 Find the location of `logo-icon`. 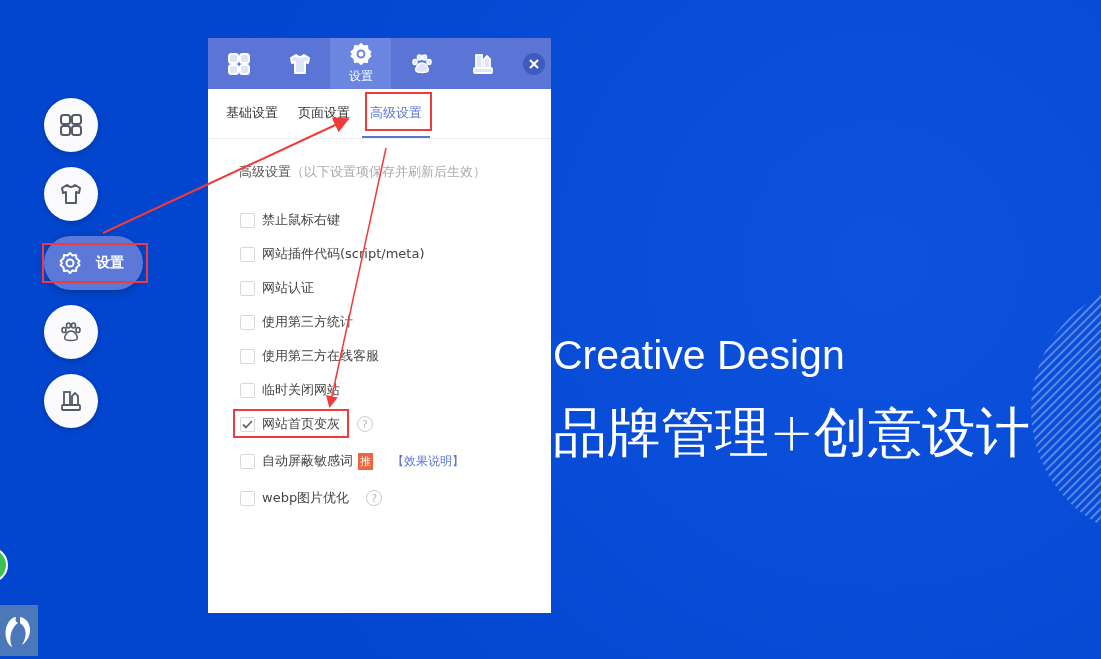

logo-icon is located at coordinates (19, 630).